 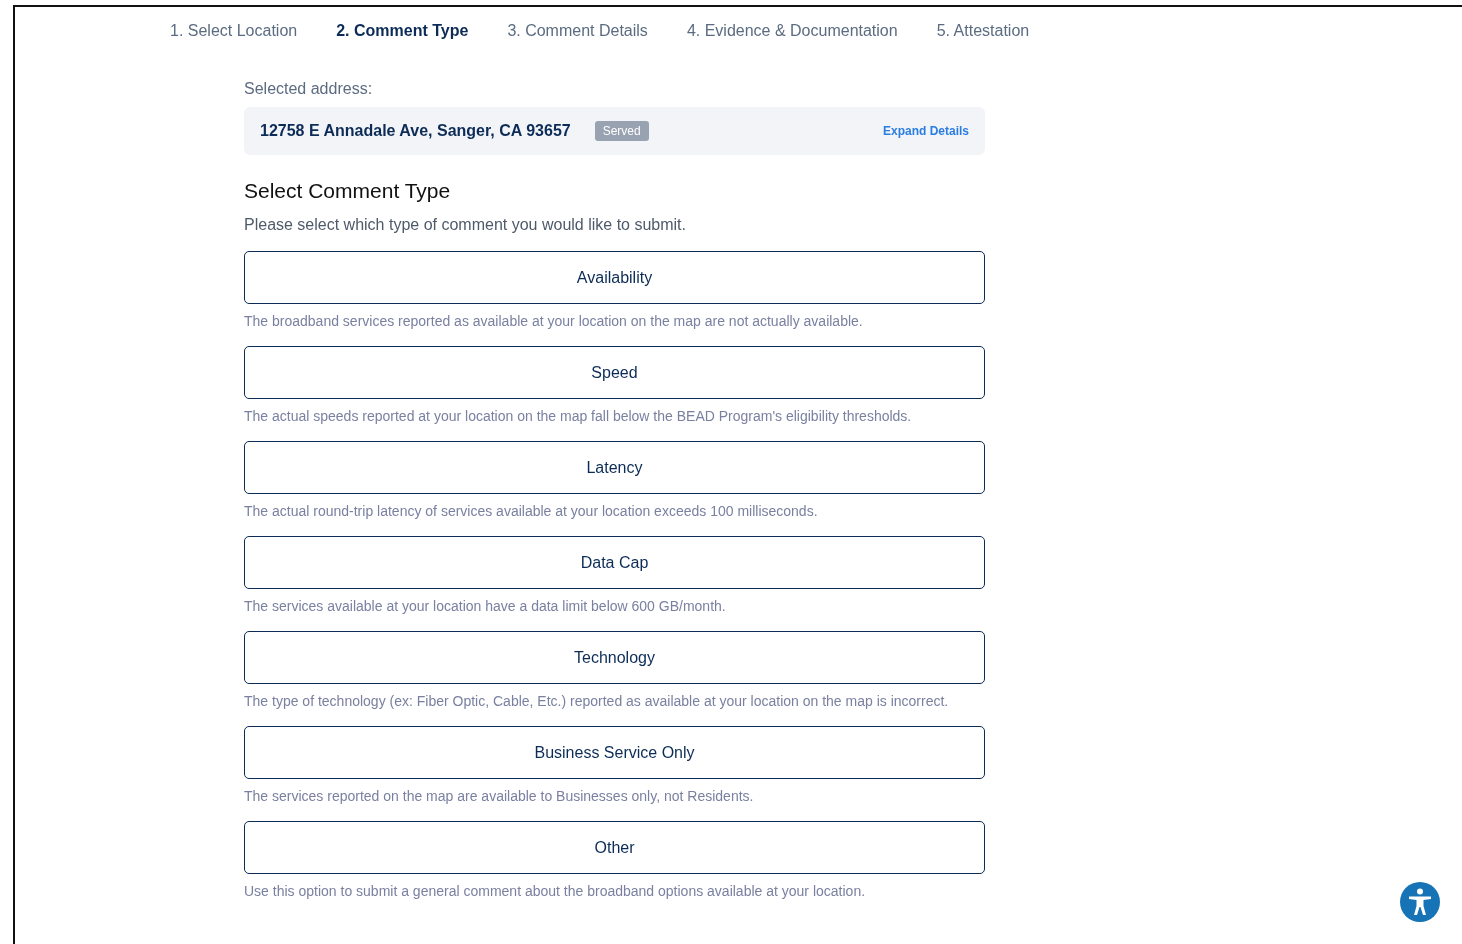 What do you see at coordinates (554, 321) in the screenshot?
I see `option-description: The broadband services reported as available at your location on the map are not actually available.` at bounding box center [554, 321].